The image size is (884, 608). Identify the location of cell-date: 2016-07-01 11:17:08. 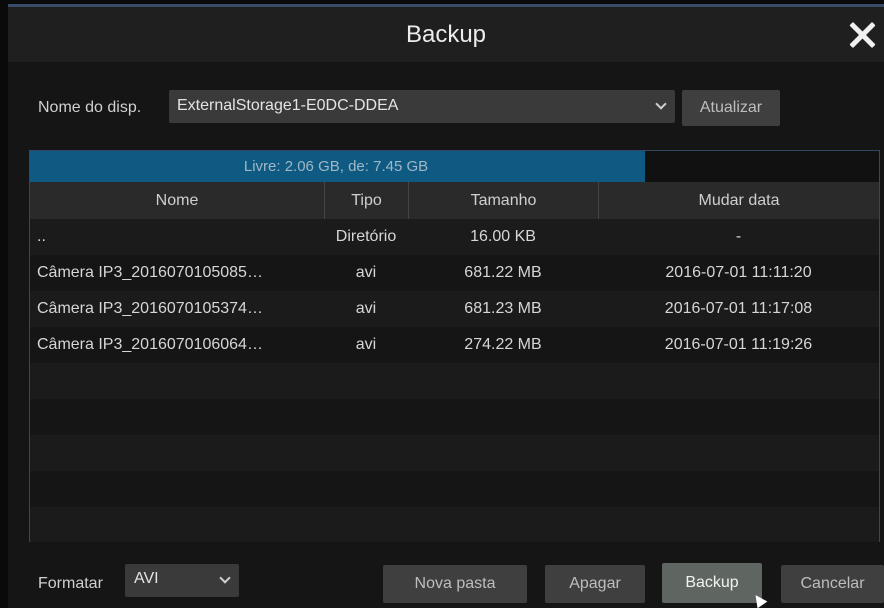
(738, 308).